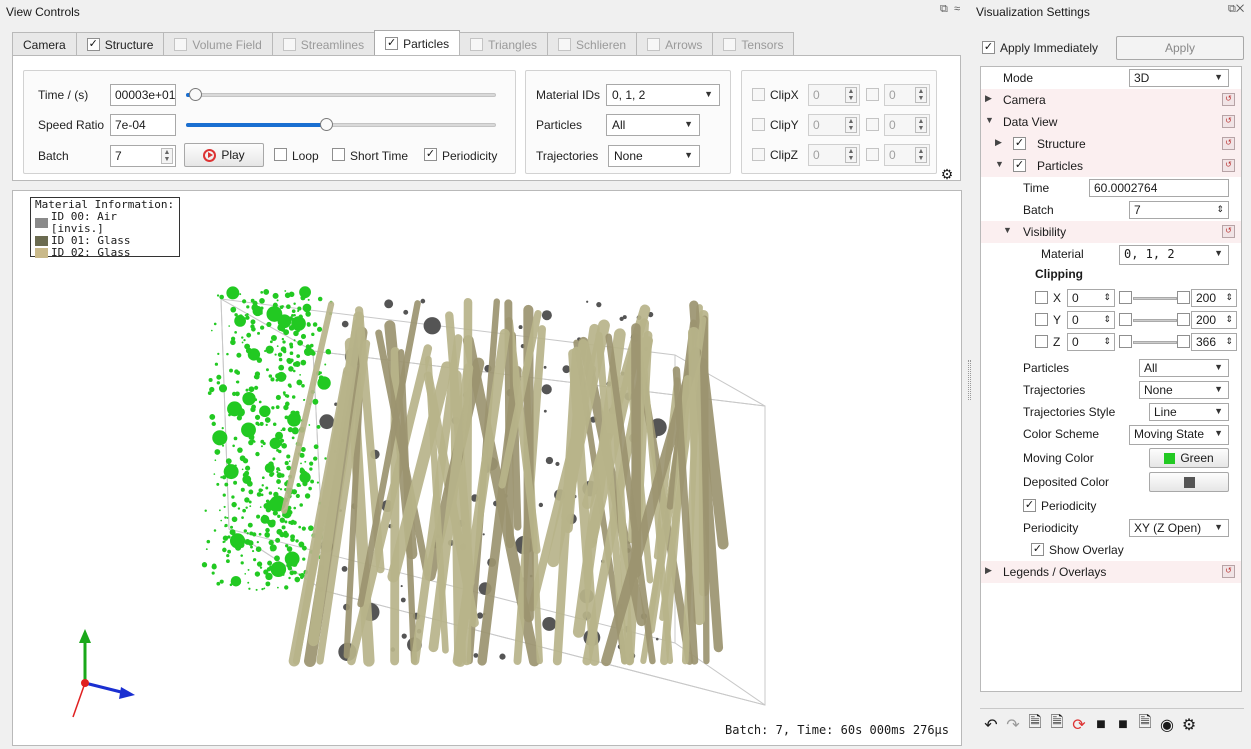 Image resolution: width=1251 pixels, height=749 pixels. What do you see at coordinates (1180, 48) in the screenshot?
I see `apply-button: Apply` at bounding box center [1180, 48].